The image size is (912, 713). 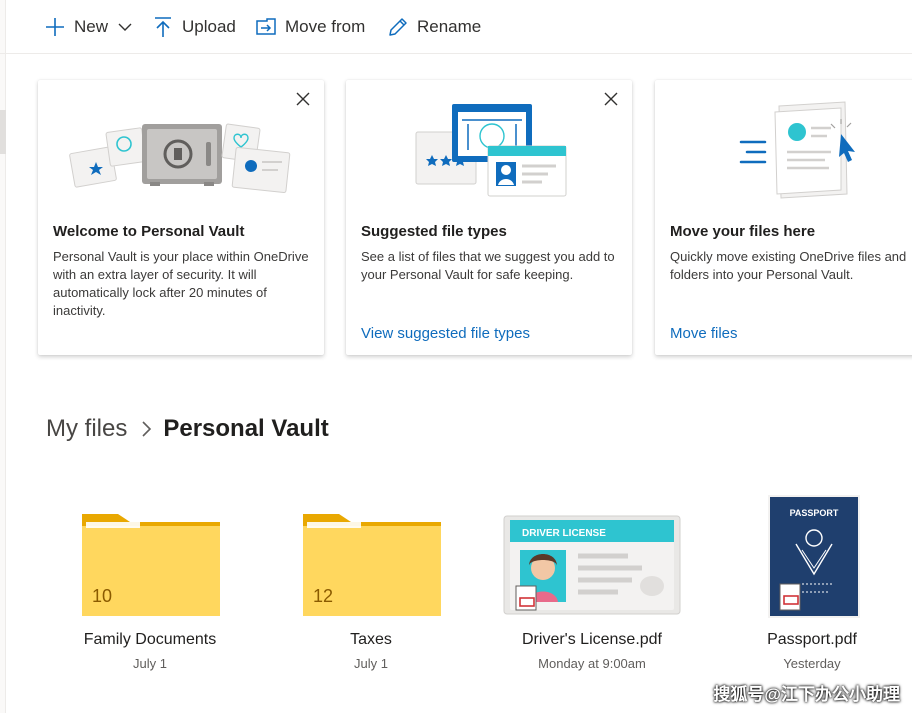 What do you see at coordinates (149, 231) in the screenshot?
I see `card-title: Welcome to Personal Vault` at bounding box center [149, 231].